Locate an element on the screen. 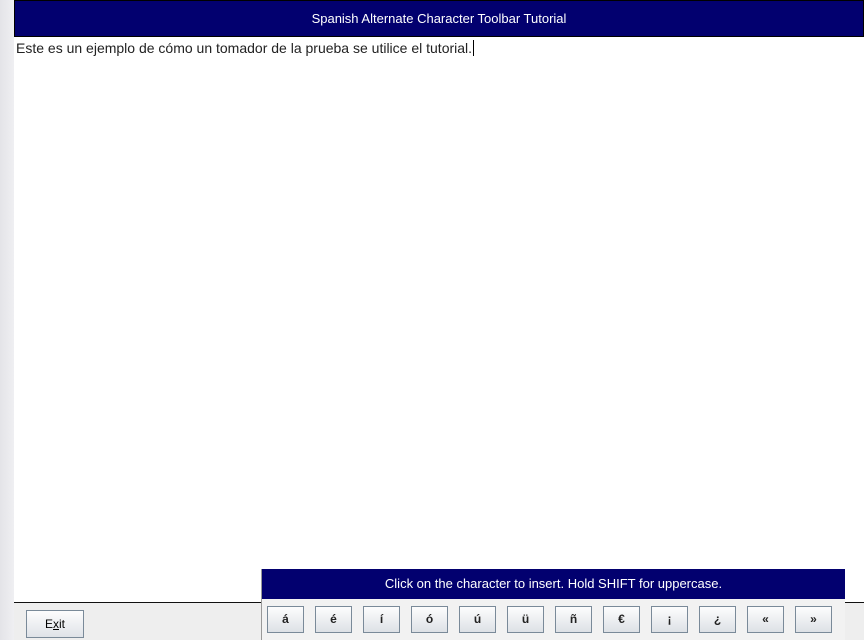  exit-label-prefix: E is located at coordinates (48, 624).